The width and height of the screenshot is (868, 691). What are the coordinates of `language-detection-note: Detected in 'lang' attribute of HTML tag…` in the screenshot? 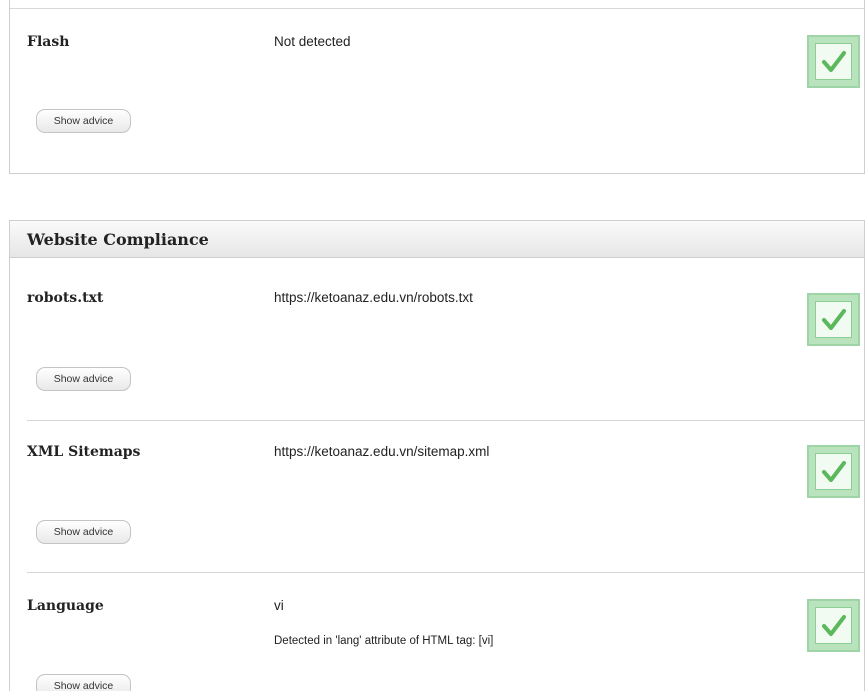 It's located at (384, 641).